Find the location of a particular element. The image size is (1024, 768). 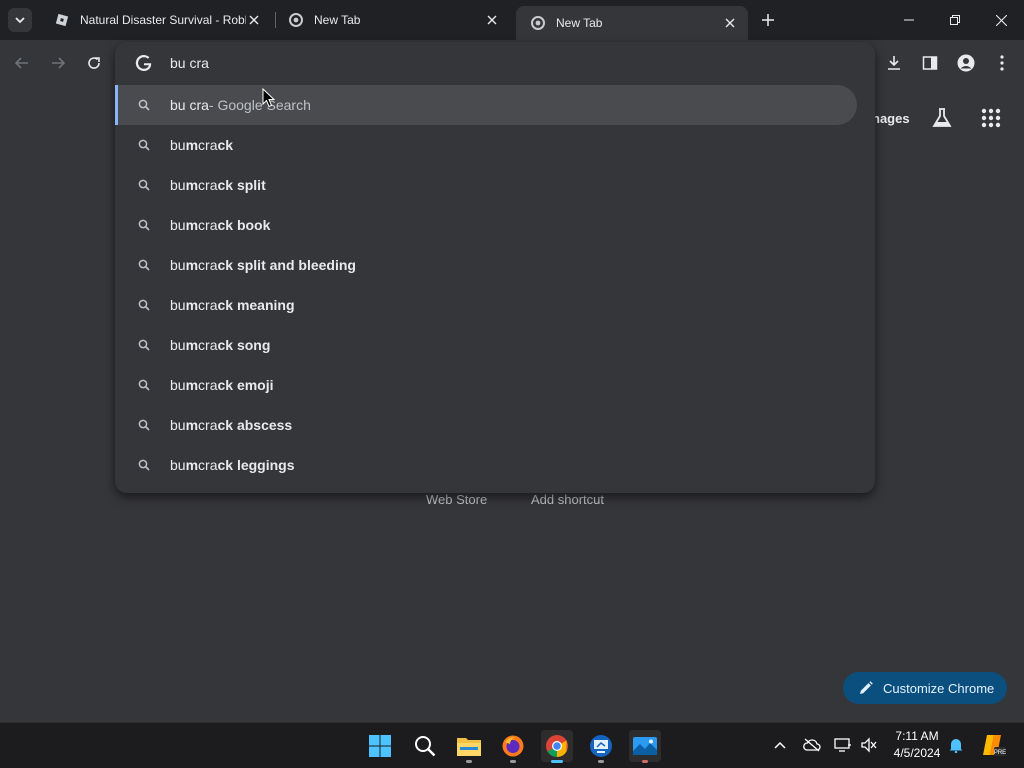

suggestion-text-completion: ck split and bleeding is located at coordinates (286, 265).